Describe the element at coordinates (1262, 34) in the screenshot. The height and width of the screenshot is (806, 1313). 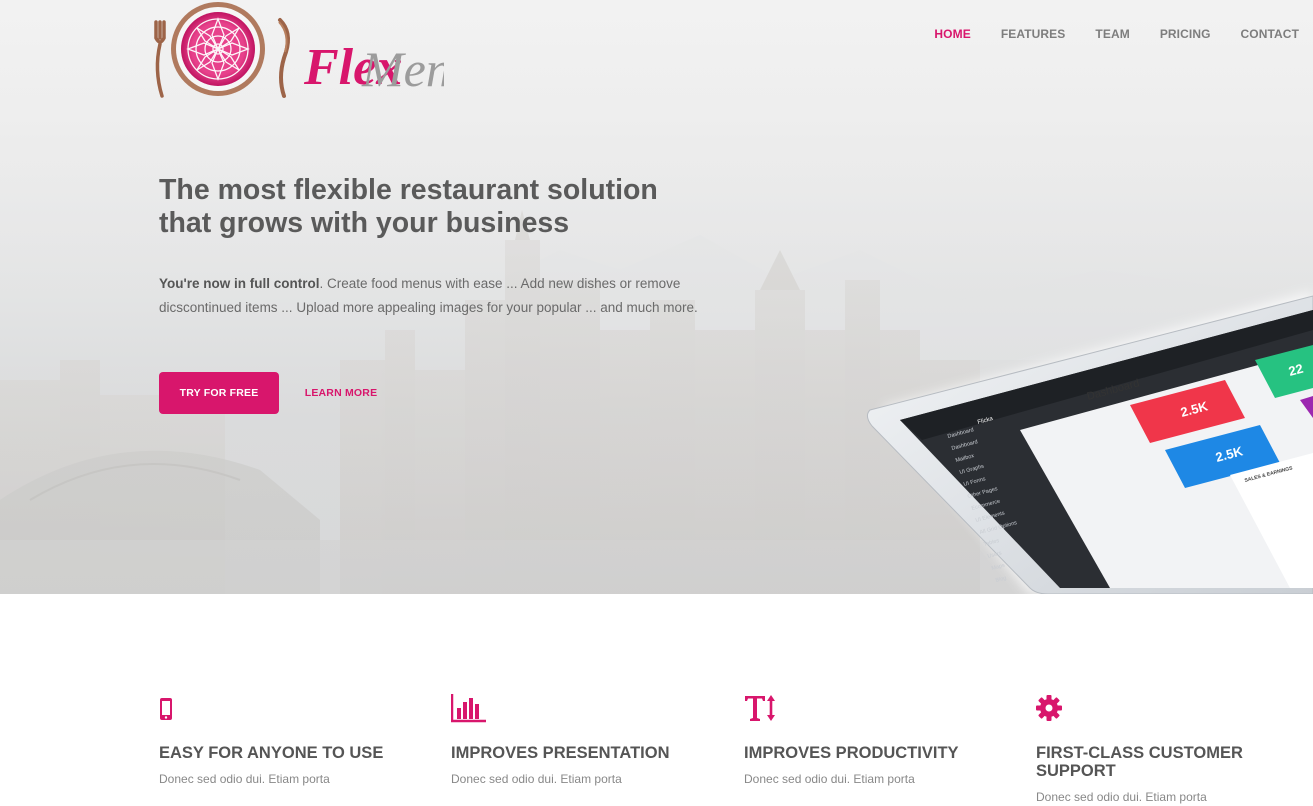
I see `nav-contact: CONTACT` at that location.